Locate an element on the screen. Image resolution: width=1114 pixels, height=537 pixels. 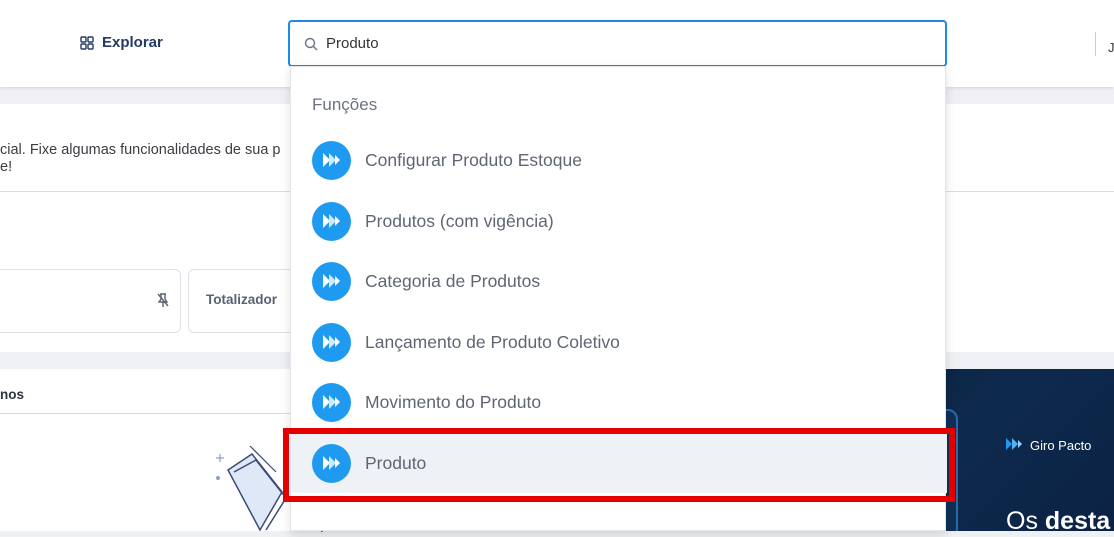
totalizer-label: Totalizador is located at coordinates (242, 299).